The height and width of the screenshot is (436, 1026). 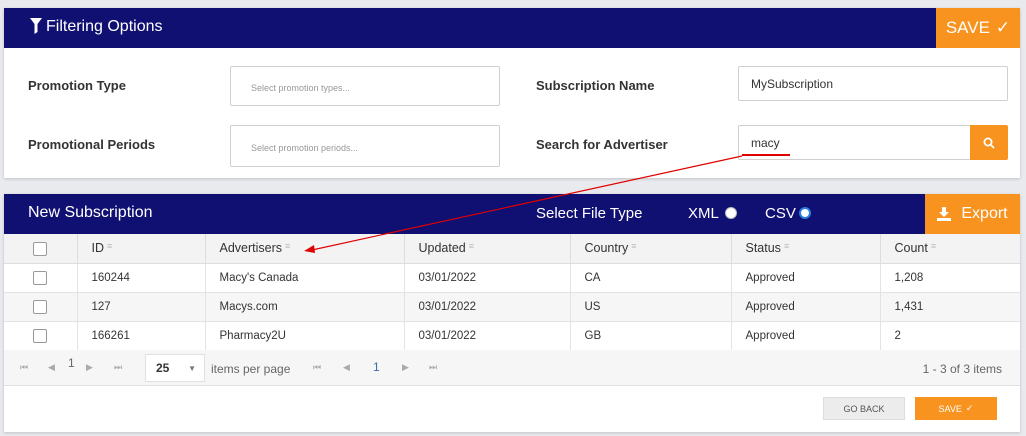 What do you see at coordinates (141, 278) in the screenshot?
I see `cell-id: 160244` at bounding box center [141, 278].